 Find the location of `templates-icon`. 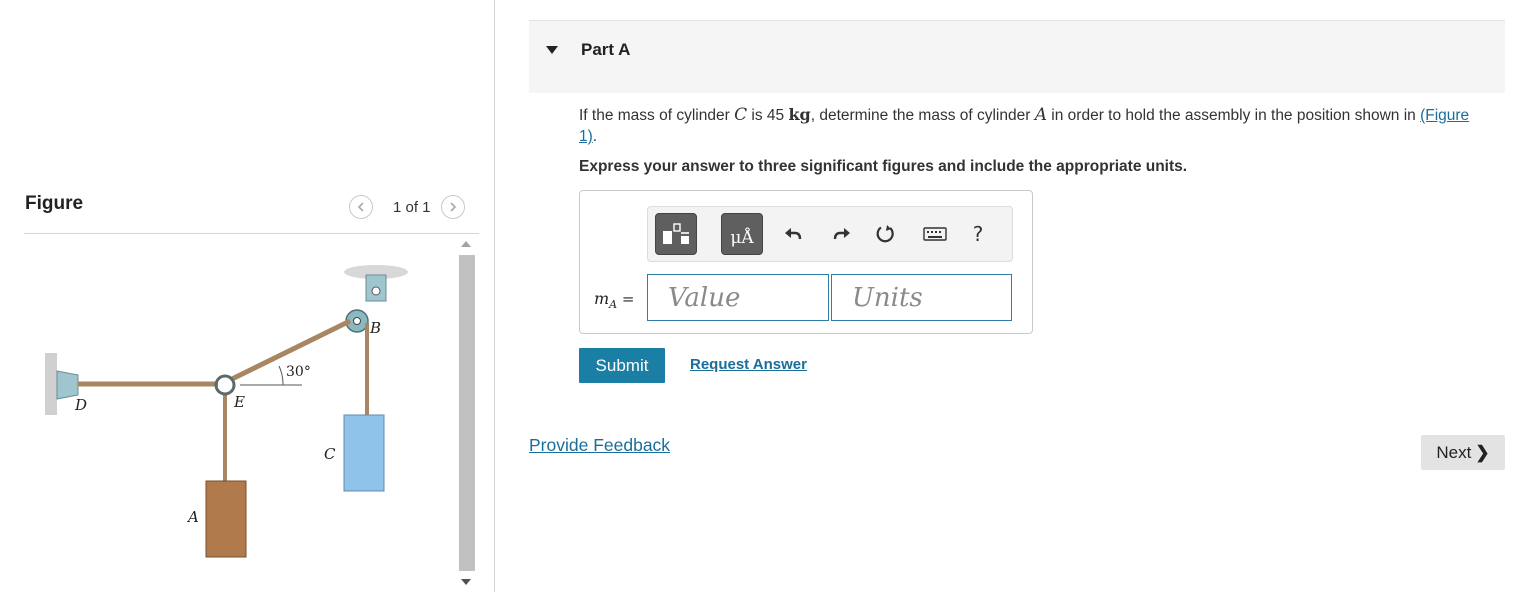

templates-icon is located at coordinates (676, 233).